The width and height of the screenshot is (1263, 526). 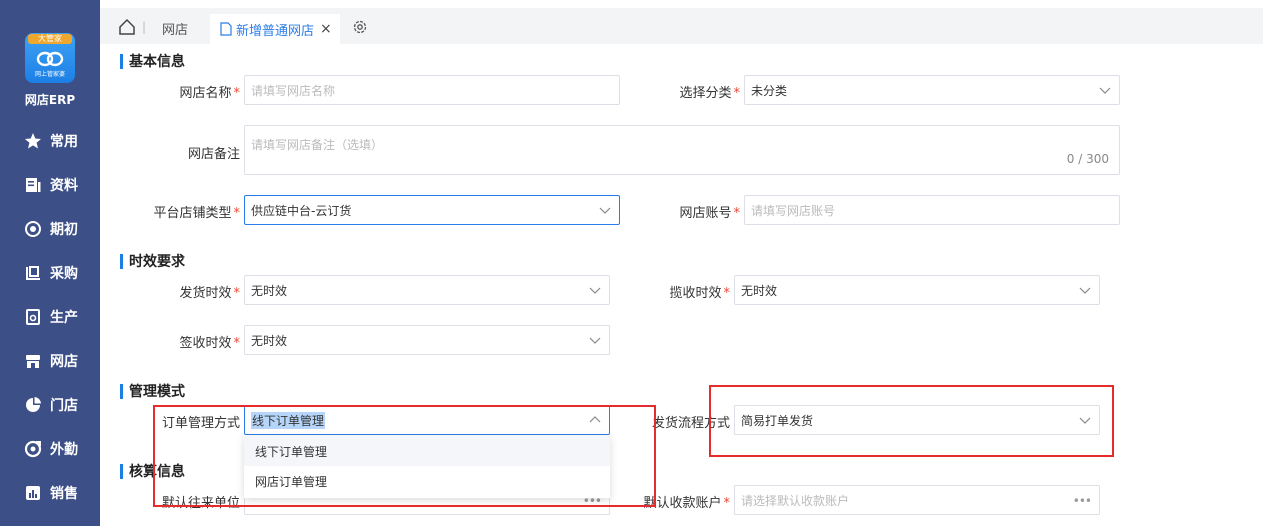 What do you see at coordinates (709, 213) in the screenshot?
I see `store-account-label: 网店账号 *` at bounding box center [709, 213].